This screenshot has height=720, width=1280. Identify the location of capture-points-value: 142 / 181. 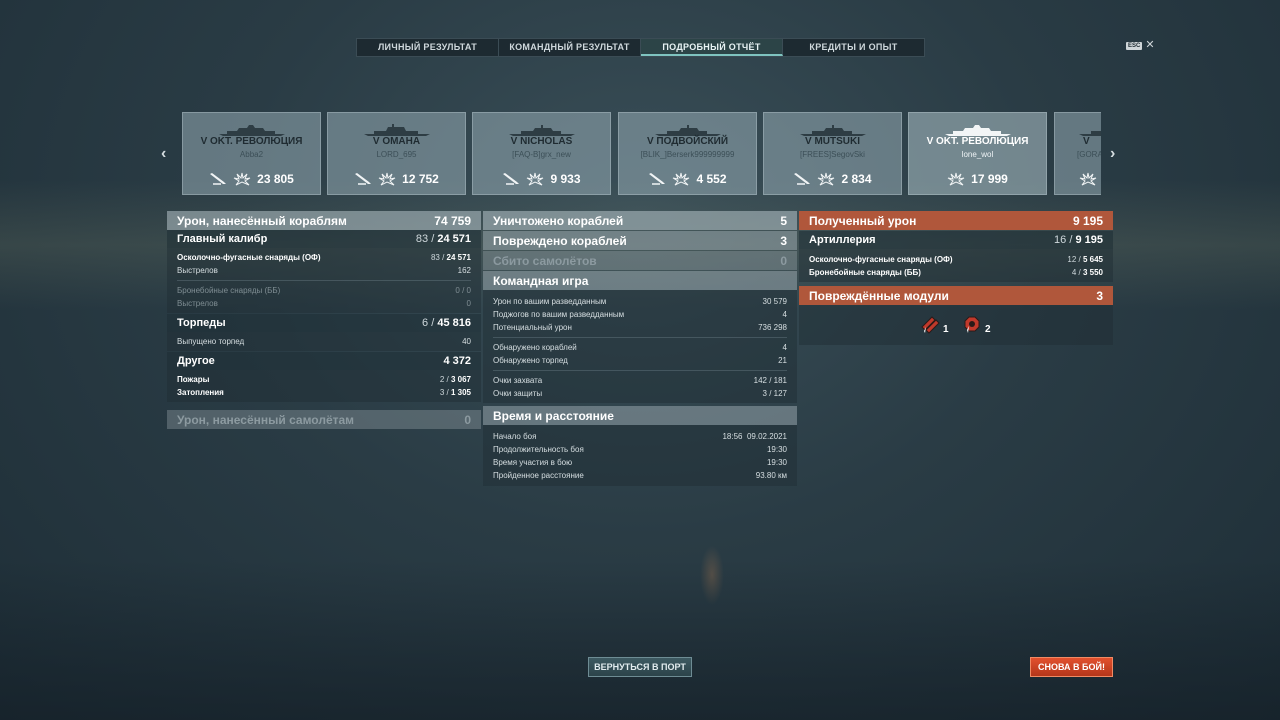
(770, 380).